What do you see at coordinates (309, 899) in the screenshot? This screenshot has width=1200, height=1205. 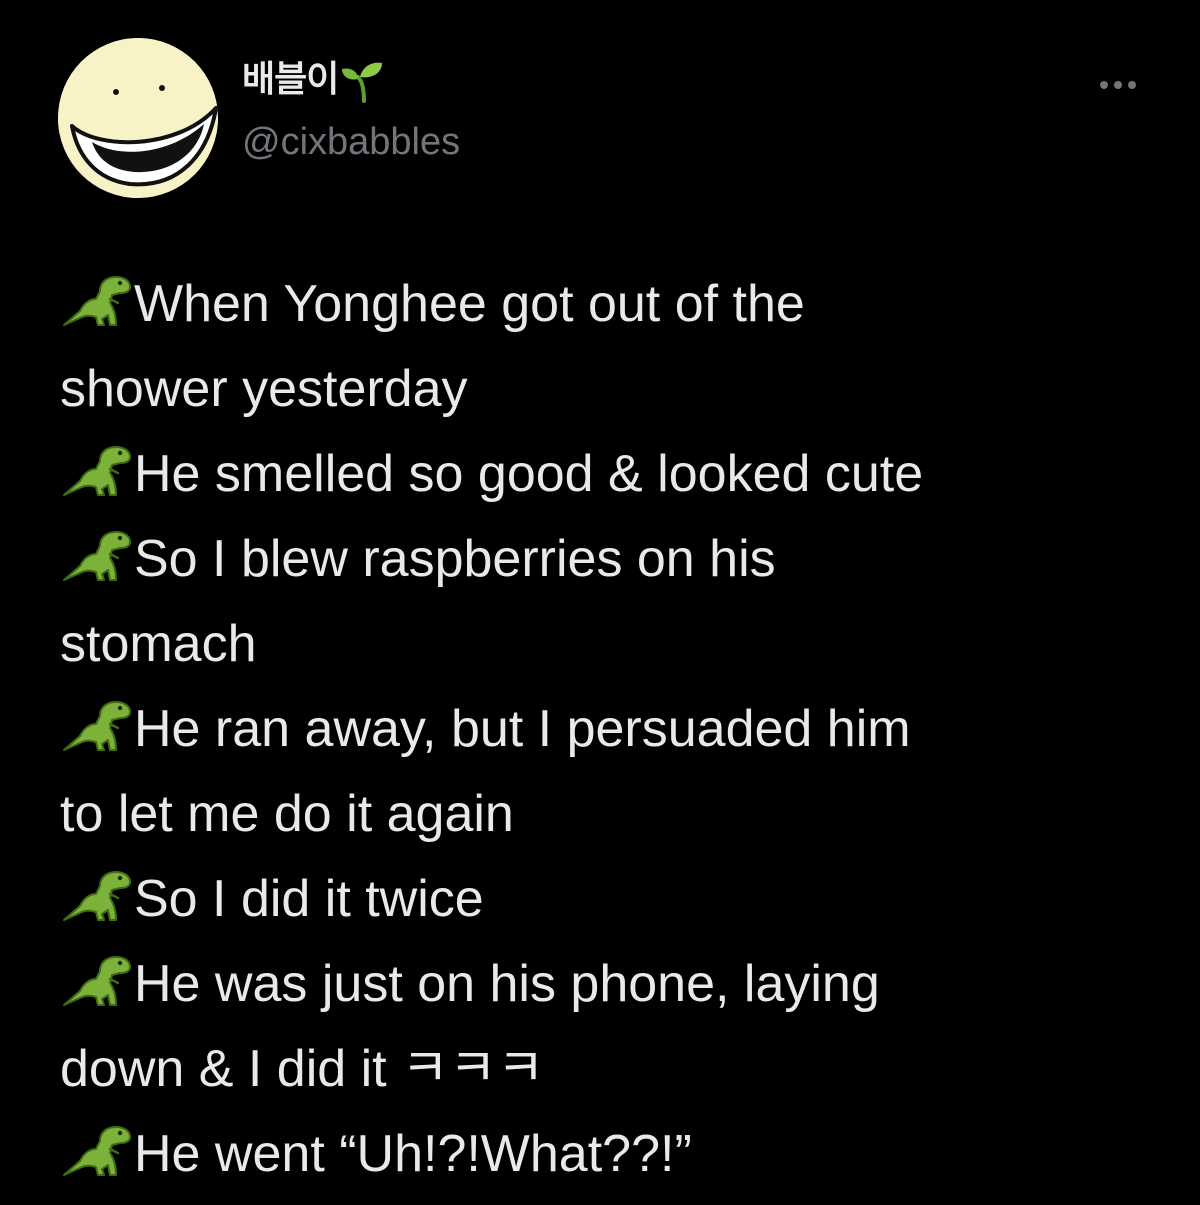 I see `tweet-line-text: So I did it twice` at bounding box center [309, 899].